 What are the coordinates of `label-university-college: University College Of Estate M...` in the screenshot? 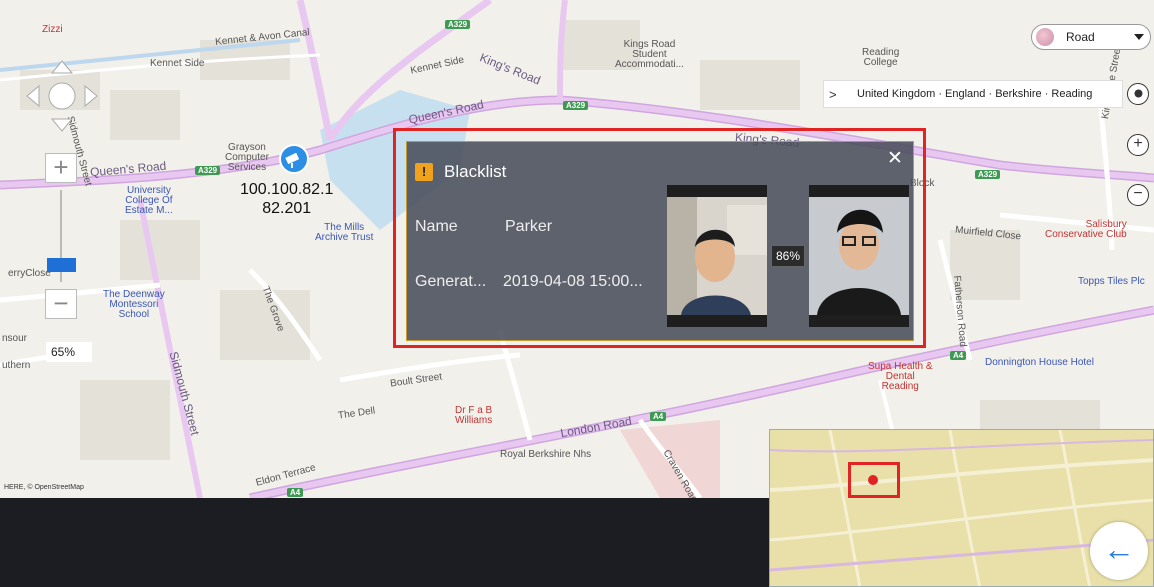 It's located at (149, 200).